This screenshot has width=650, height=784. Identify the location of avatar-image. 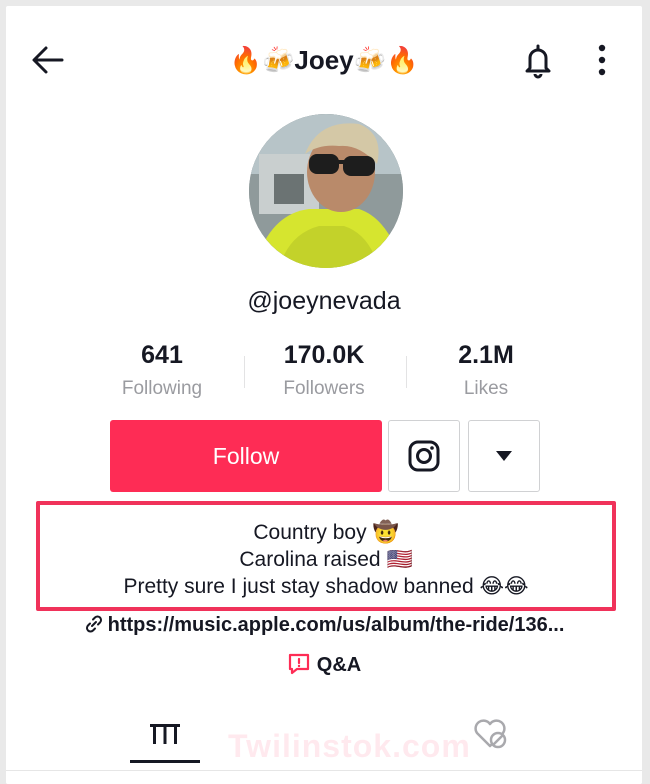
(326, 191).